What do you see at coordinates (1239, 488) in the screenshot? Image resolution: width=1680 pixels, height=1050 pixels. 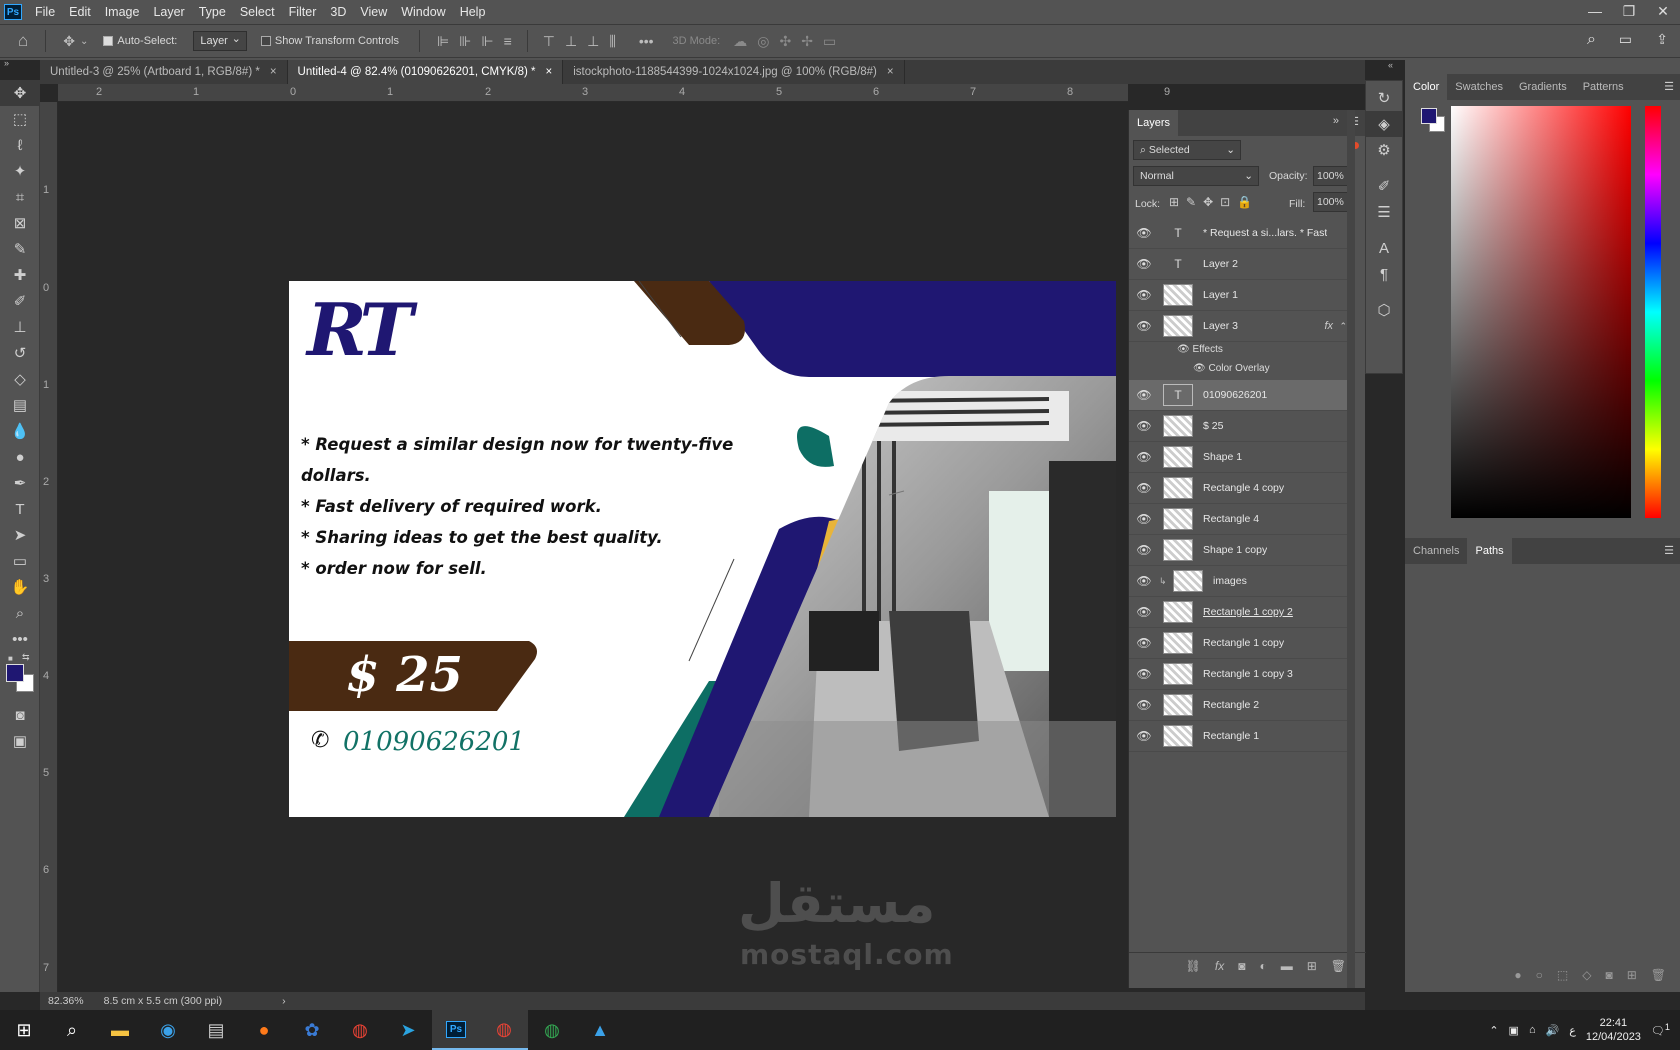 I see `layer-row: 👁 Rectangle 4 copy` at bounding box center [1239, 488].